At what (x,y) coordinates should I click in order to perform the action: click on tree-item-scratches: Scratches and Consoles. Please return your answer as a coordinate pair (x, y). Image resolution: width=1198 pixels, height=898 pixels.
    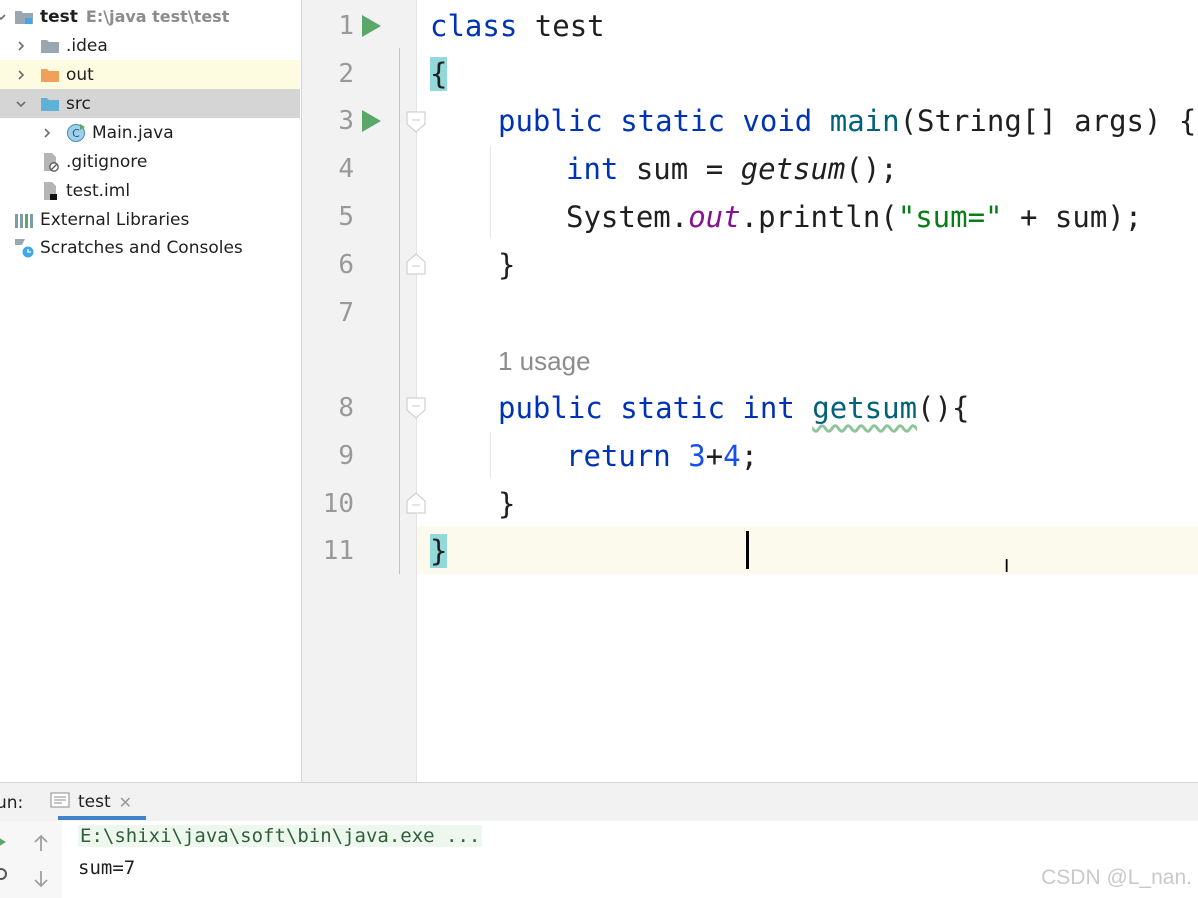
    Looking at the image, I should click on (150, 247).